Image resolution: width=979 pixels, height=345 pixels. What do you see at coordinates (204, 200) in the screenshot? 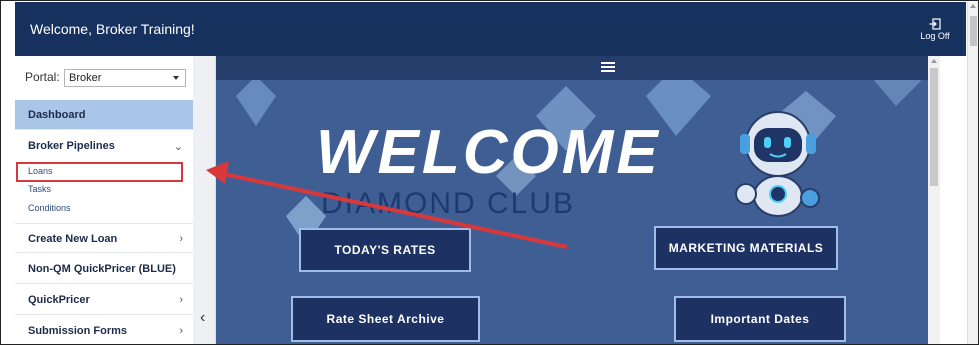
I see `sidebar-collapse-strip: ‹` at bounding box center [204, 200].